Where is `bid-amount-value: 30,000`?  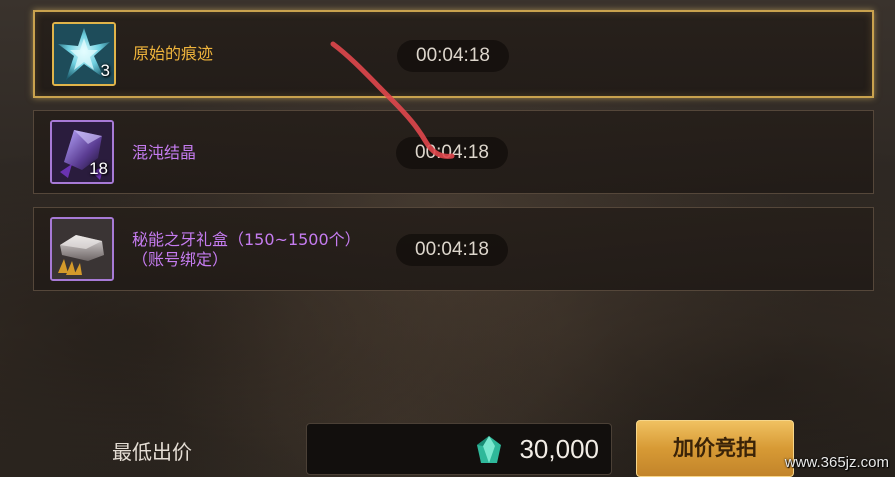 bid-amount-value: 30,000 is located at coordinates (559, 449).